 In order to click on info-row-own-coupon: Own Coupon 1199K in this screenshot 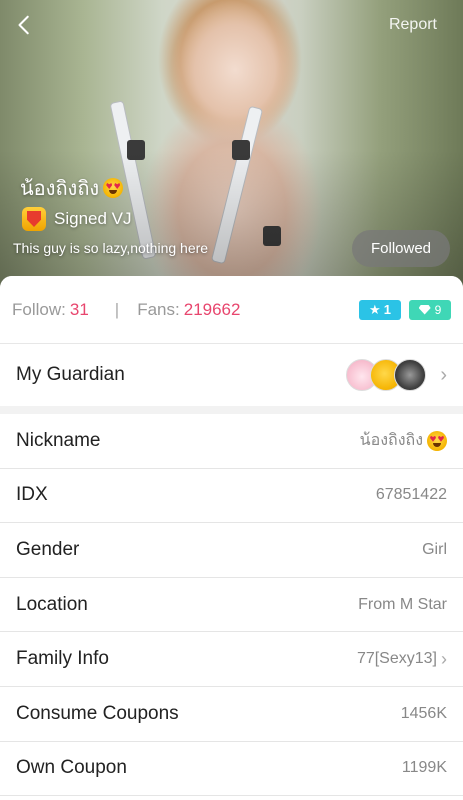, I will do `click(231, 769)`.